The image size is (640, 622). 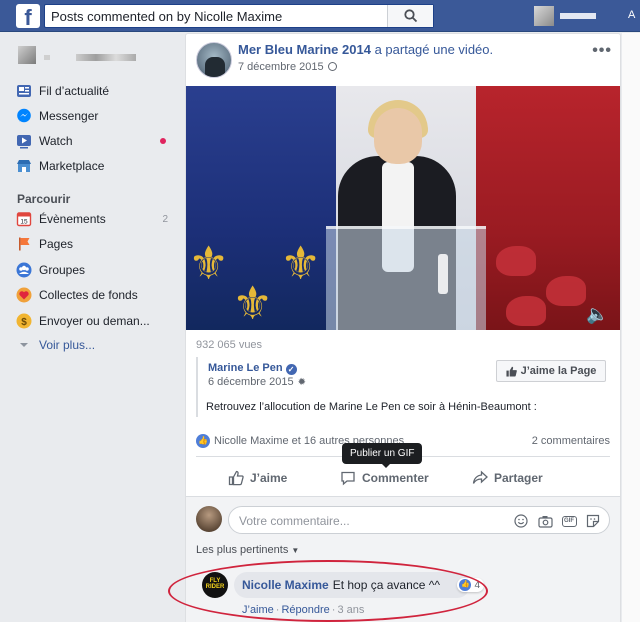 I want to click on sidebar-item-fundraisers: Collectes de fonds, so click(x=94, y=295).